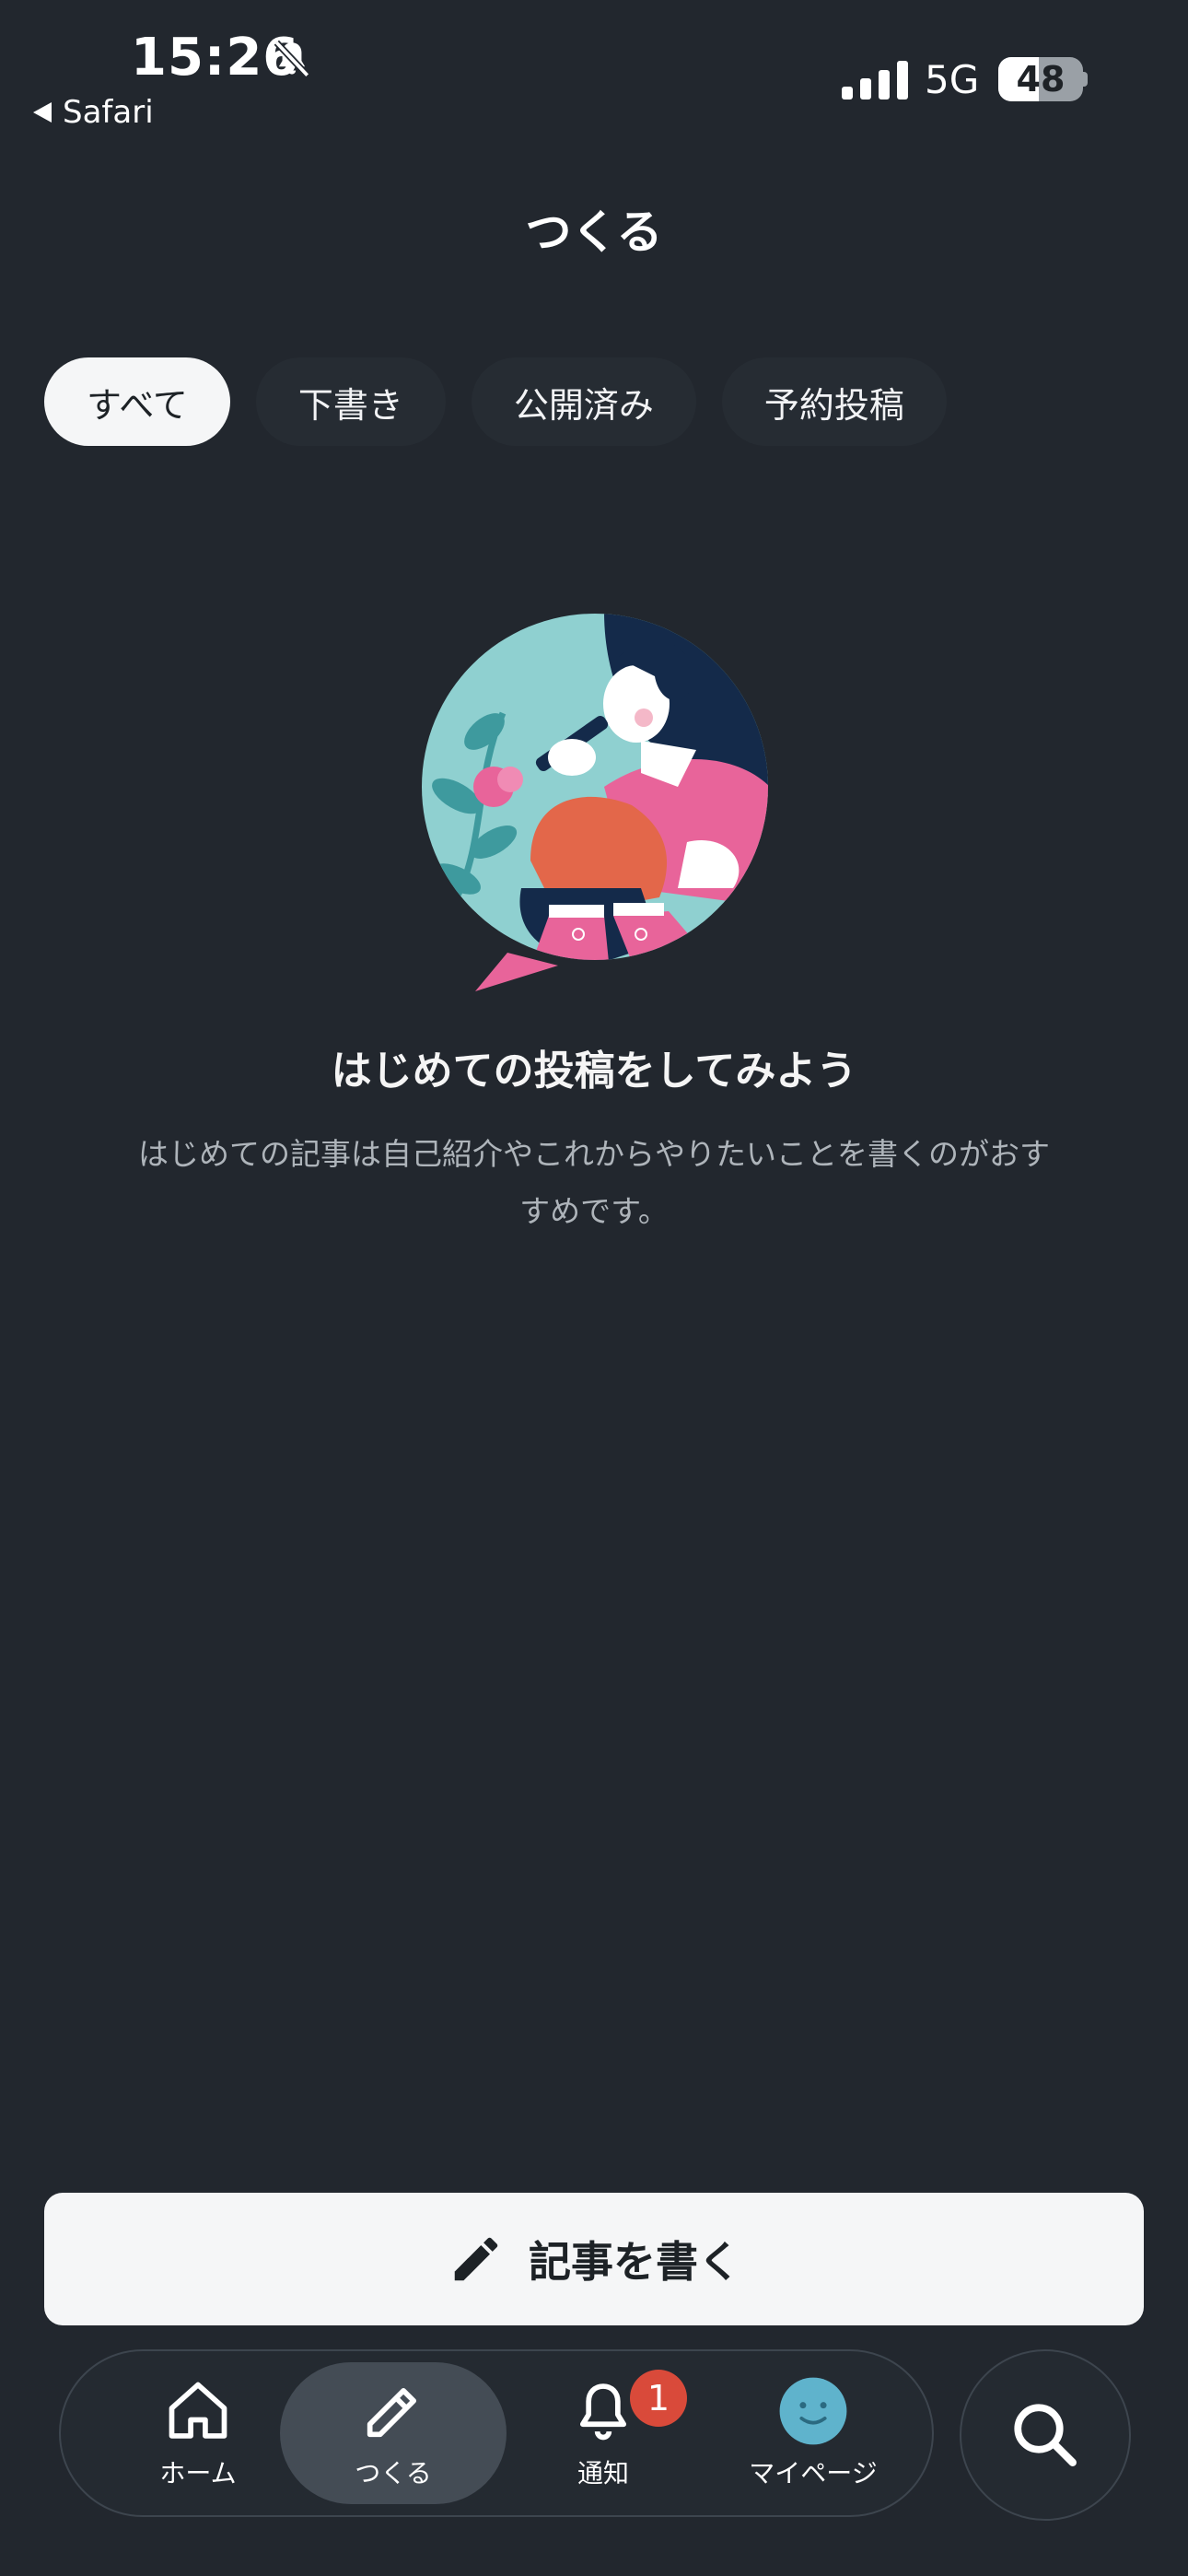 The image size is (1188, 2576). I want to click on network-type: 5G, so click(952, 79).